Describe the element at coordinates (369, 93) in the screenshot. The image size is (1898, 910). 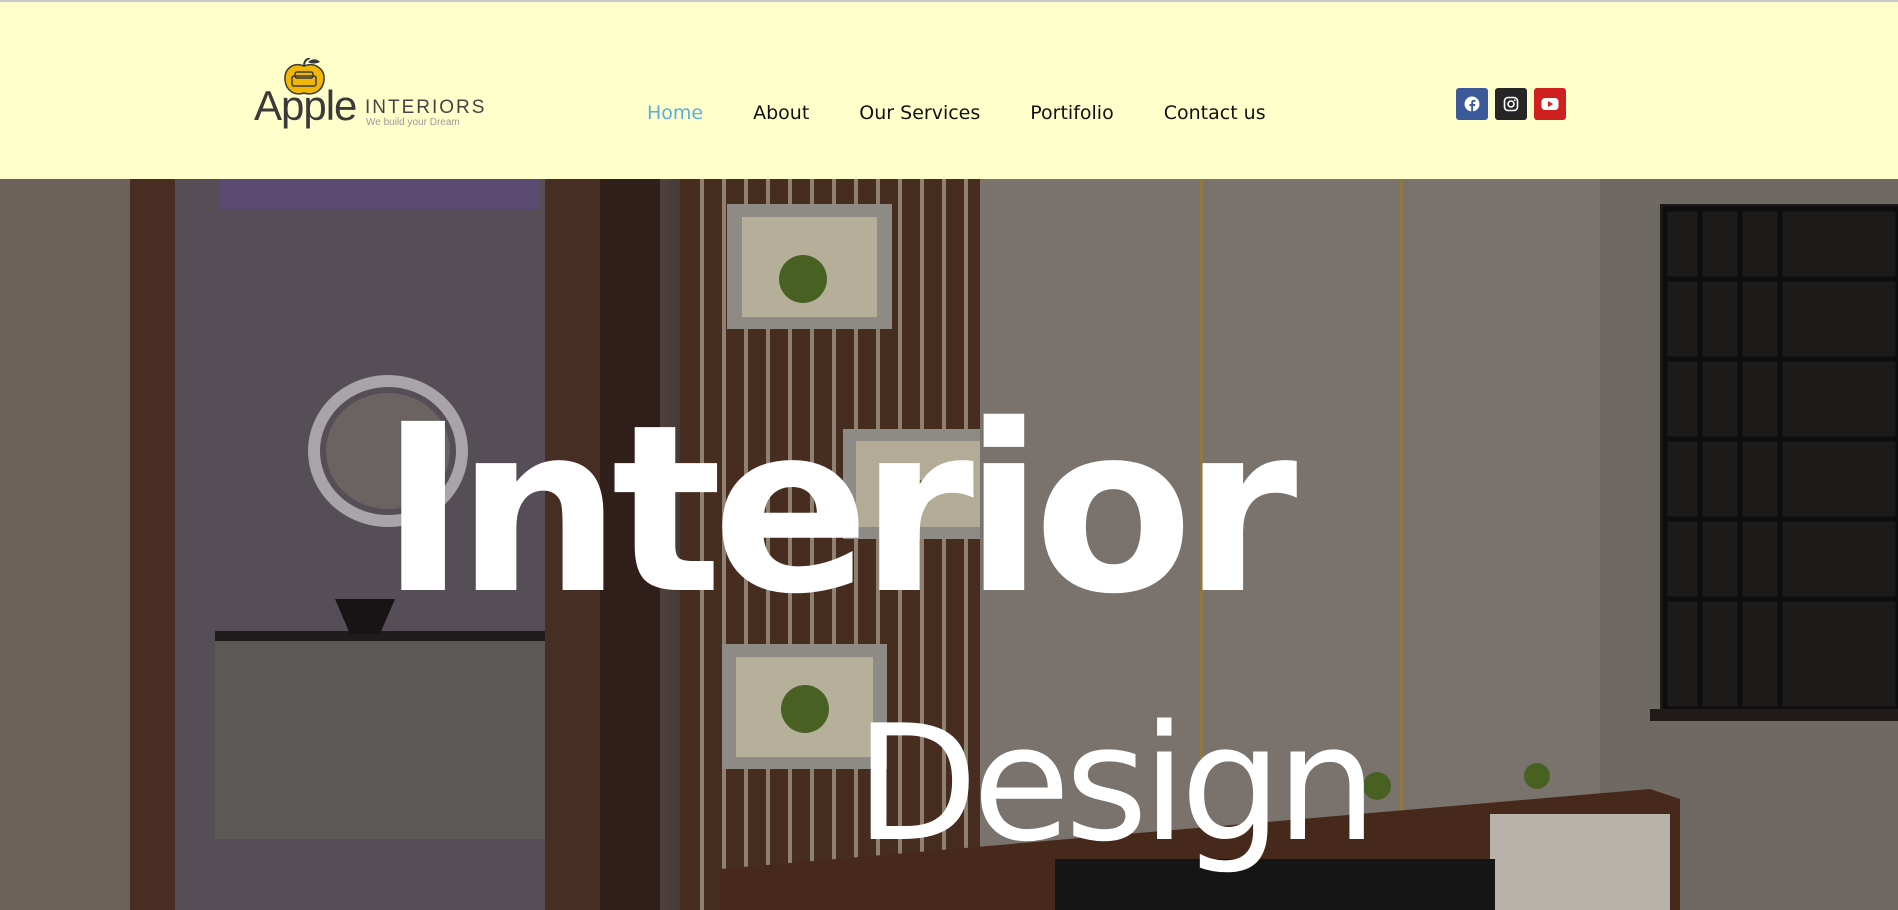
I see `logo: Apple INTERIORS We build your Dream` at that location.